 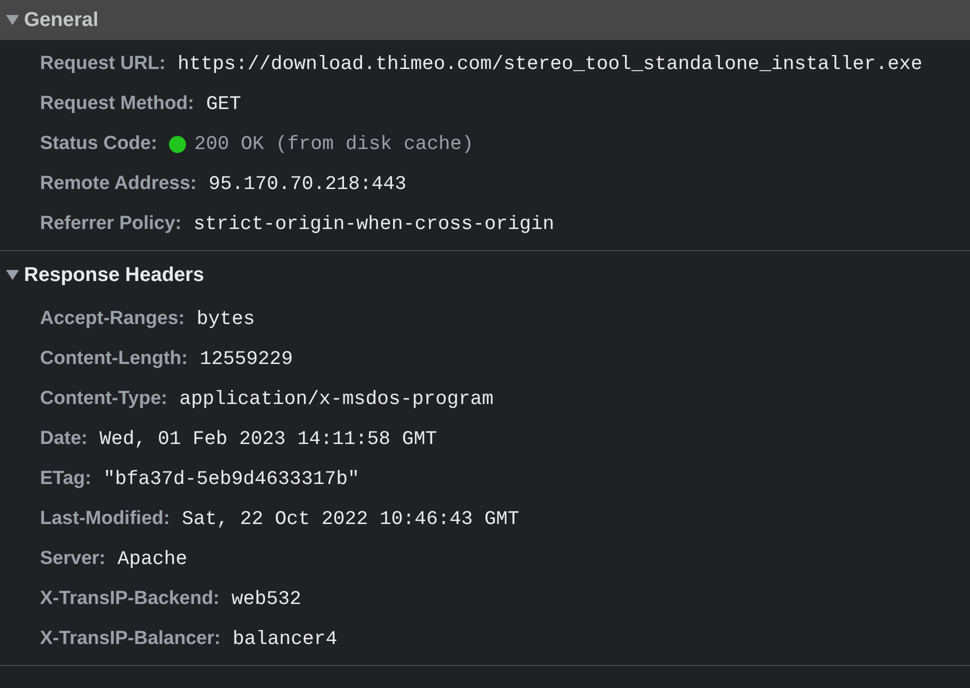 What do you see at coordinates (267, 599) in the screenshot?
I see `header-value: web532` at bounding box center [267, 599].